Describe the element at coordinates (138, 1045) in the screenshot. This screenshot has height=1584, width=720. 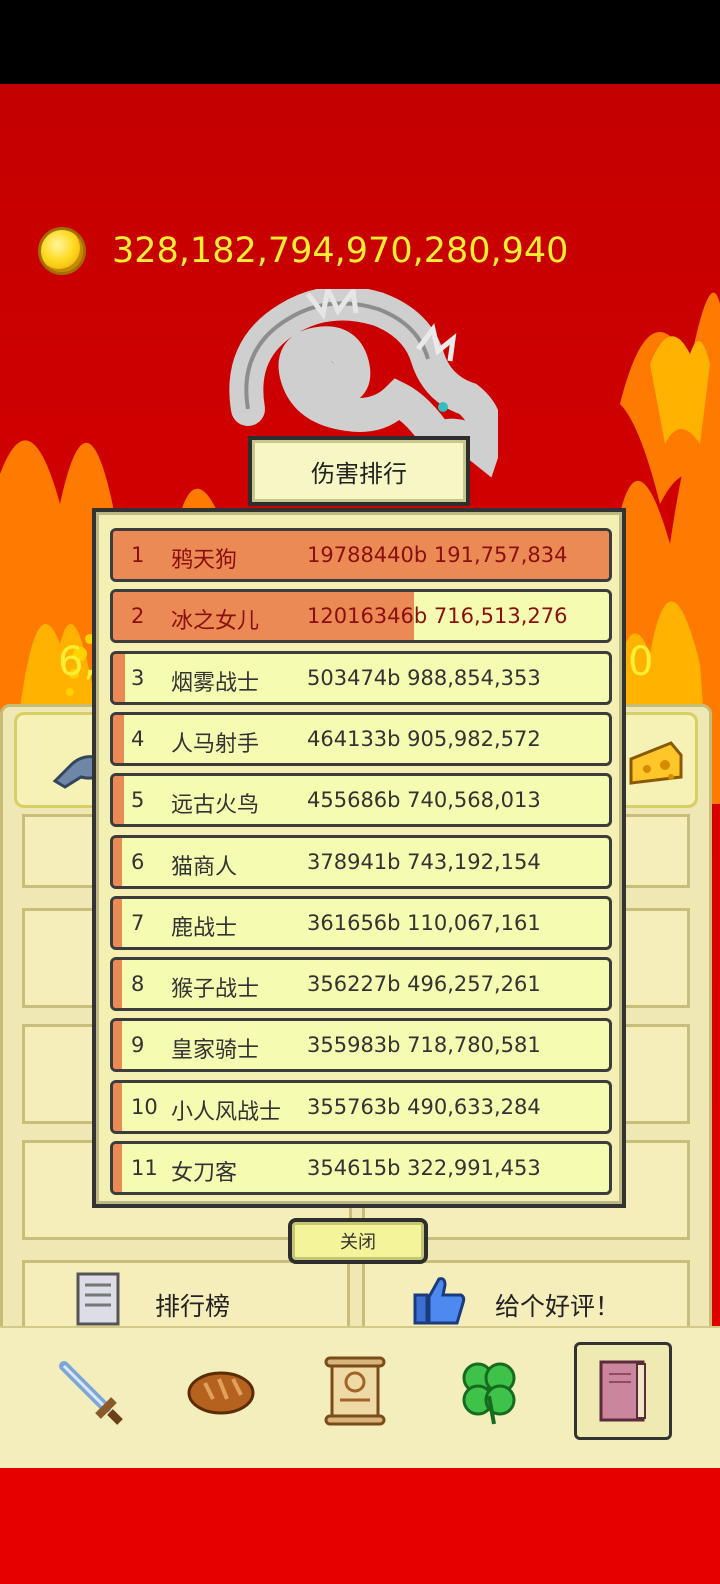
I see `rank-number: 9` at that location.